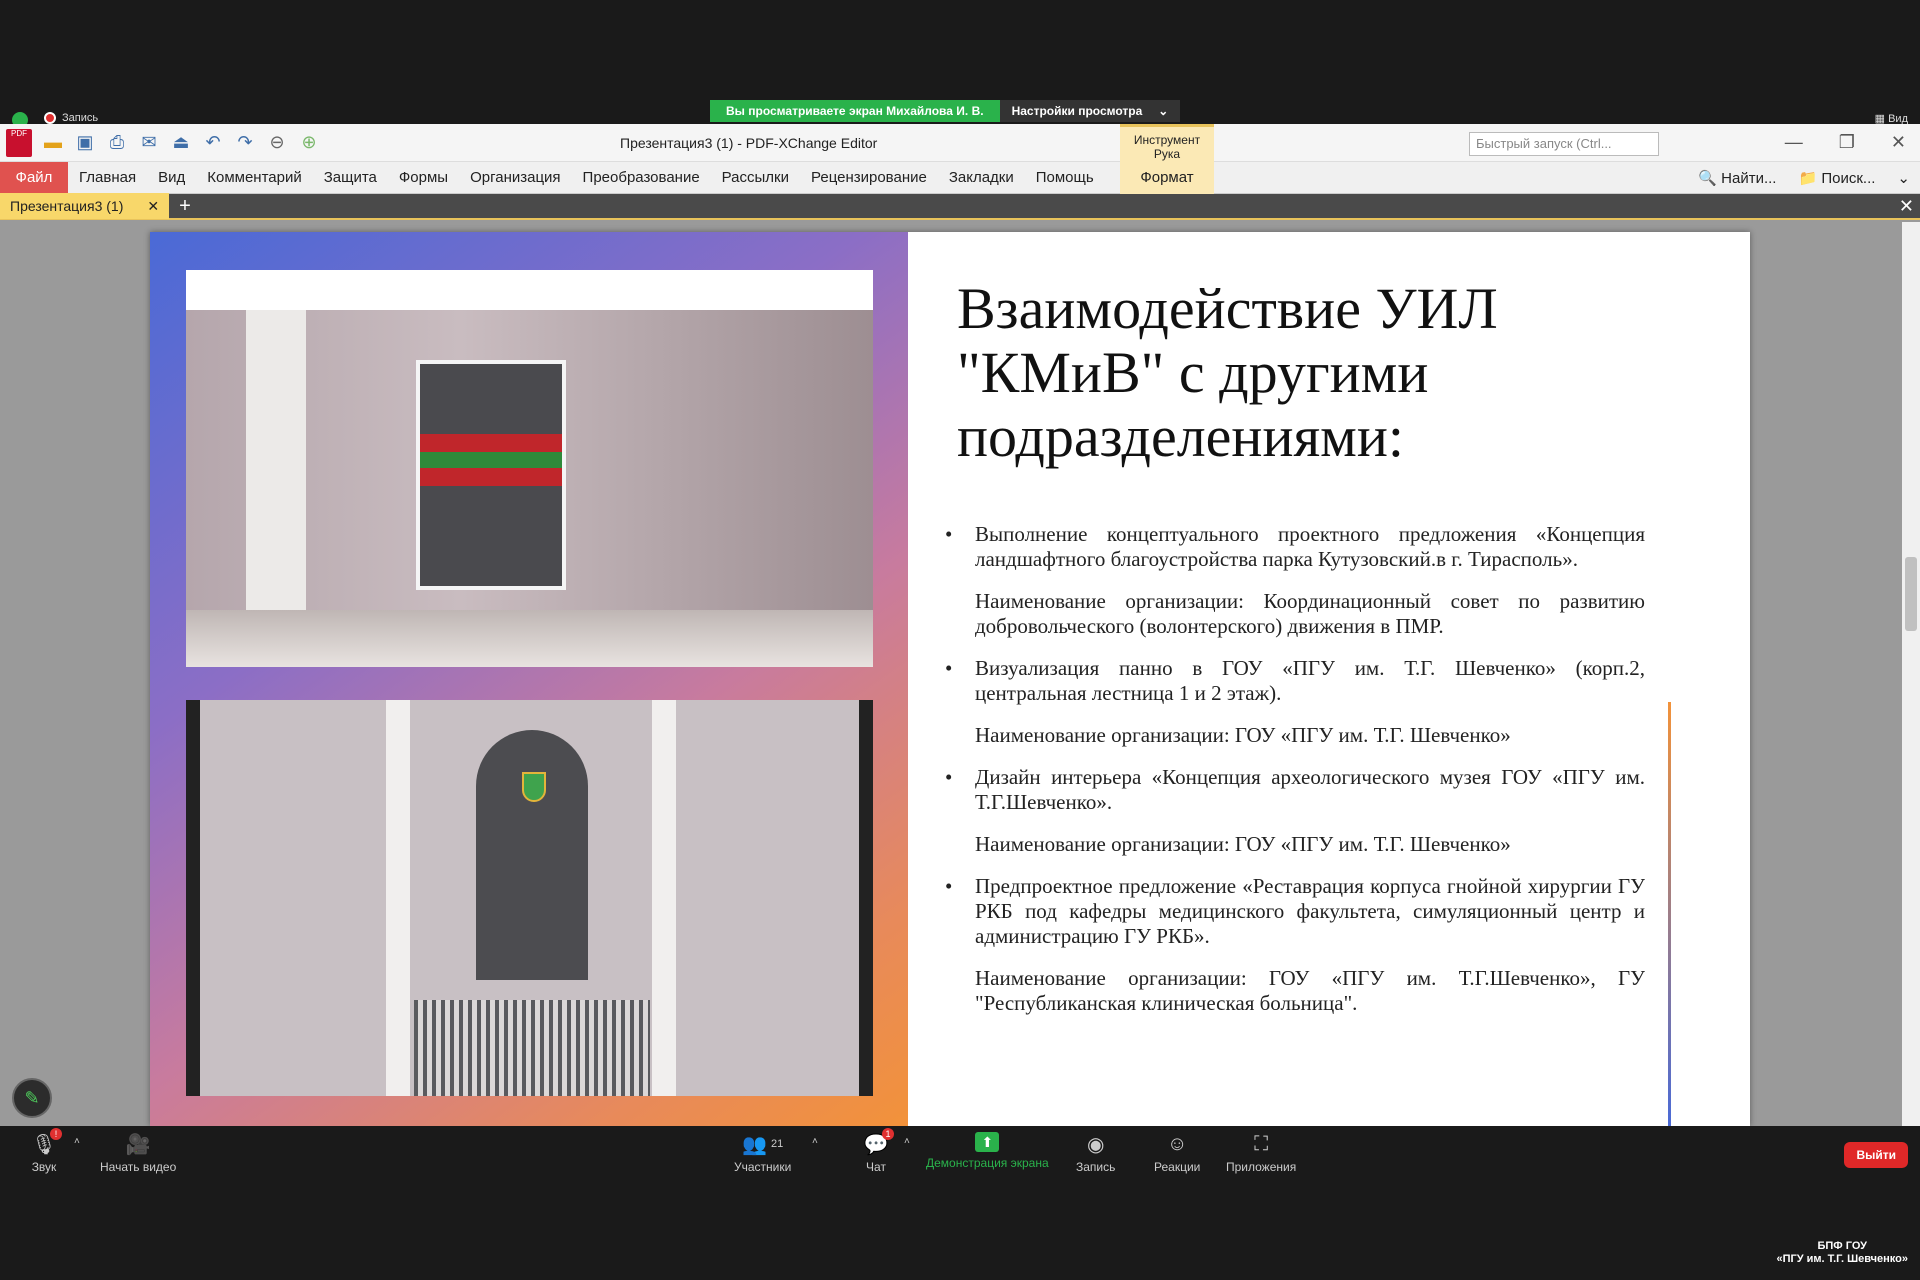  Describe the element at coordinates (171, 177) in the screenshot. I see `menu-view: Вид` at that location.